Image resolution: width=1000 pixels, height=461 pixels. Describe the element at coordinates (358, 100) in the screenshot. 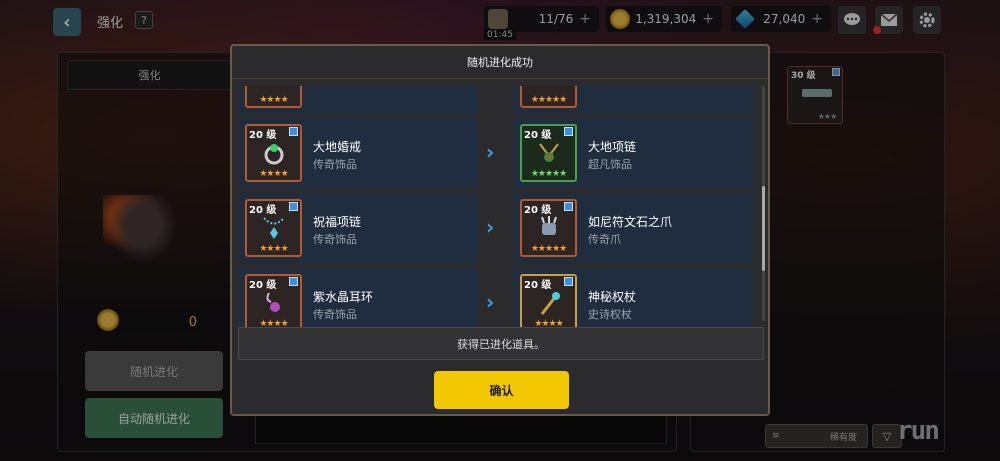

I see `source-item: ★★★★` at that location.